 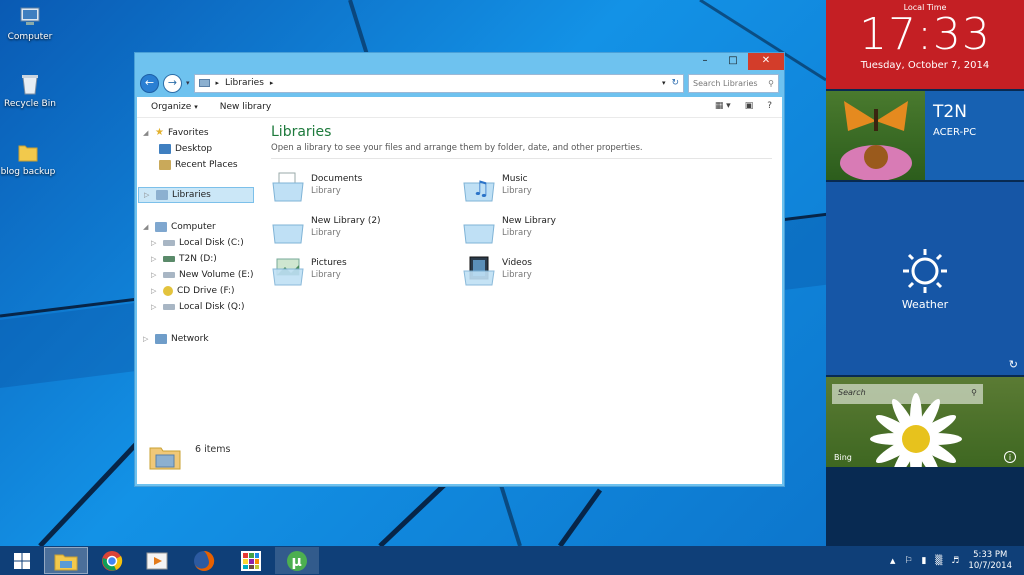 What do you see at coordinates (705, 61) in the screenshot?
I see `minimize-button: –` at bounding box center [705, 61].